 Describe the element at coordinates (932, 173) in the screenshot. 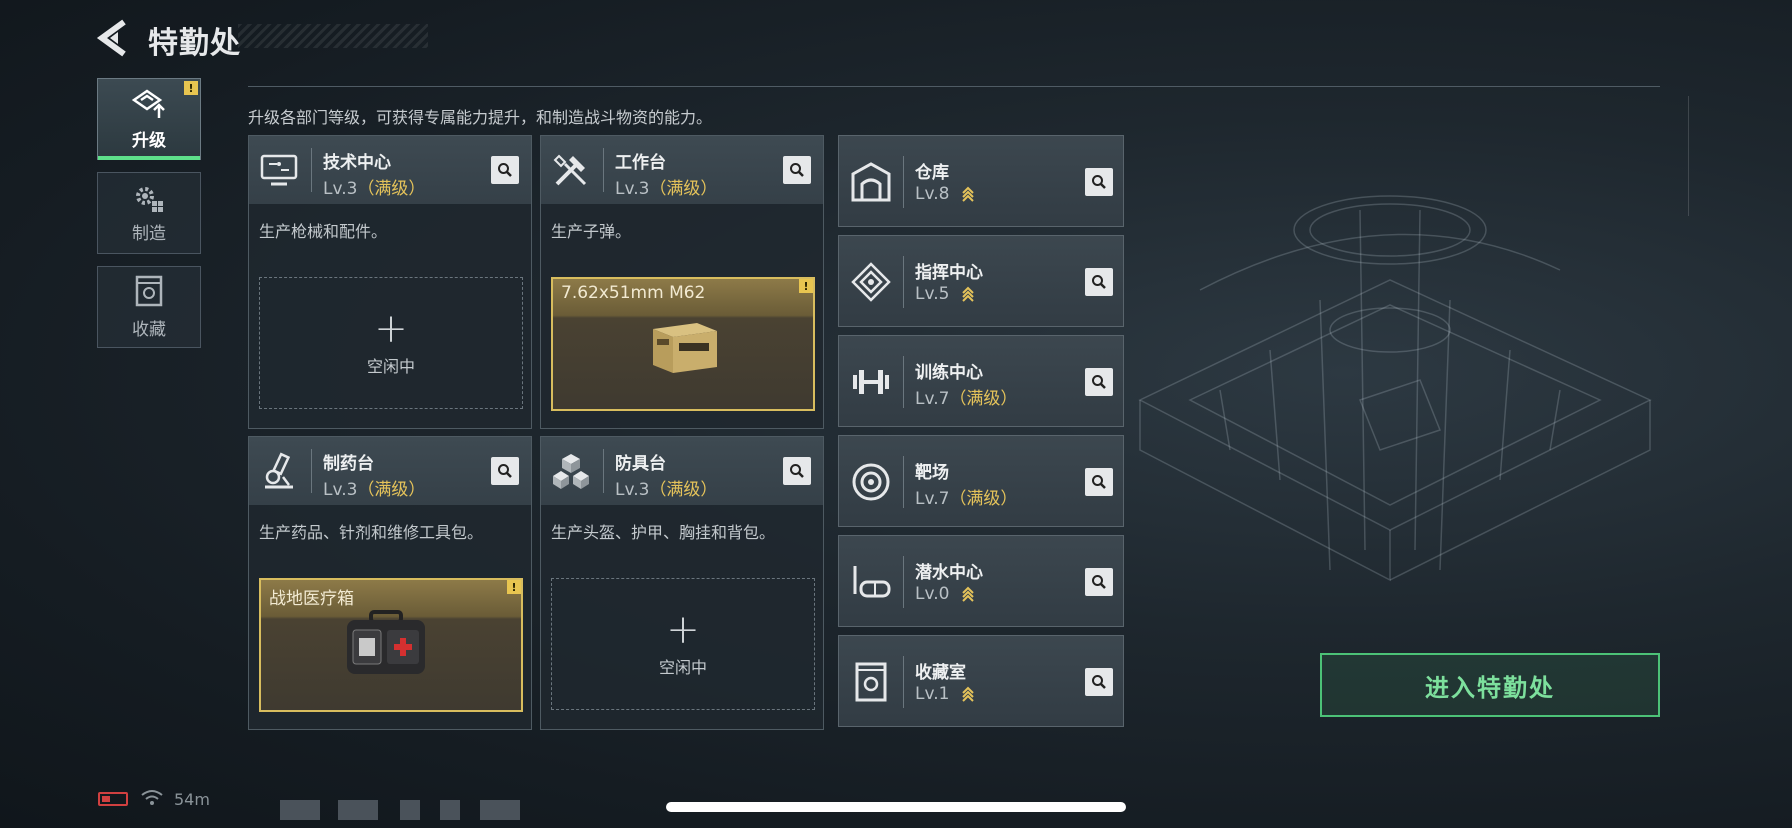

I see `facility-name: 仓库` at that location.